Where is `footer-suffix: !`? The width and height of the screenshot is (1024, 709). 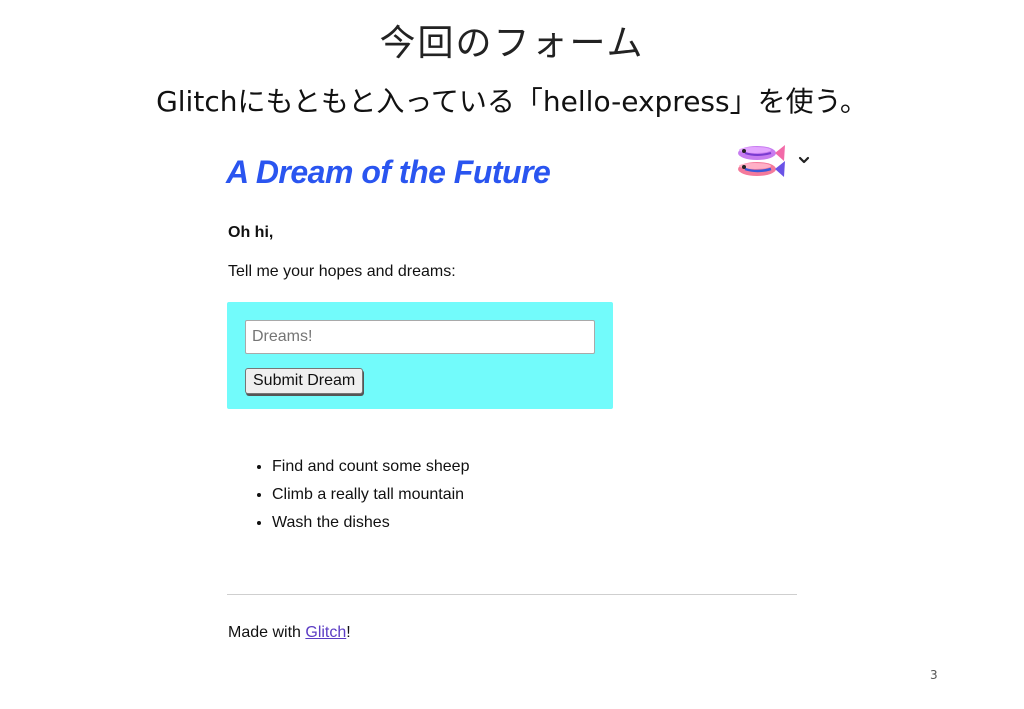 footer-suffix: ! is located at coordinates (348, 632).